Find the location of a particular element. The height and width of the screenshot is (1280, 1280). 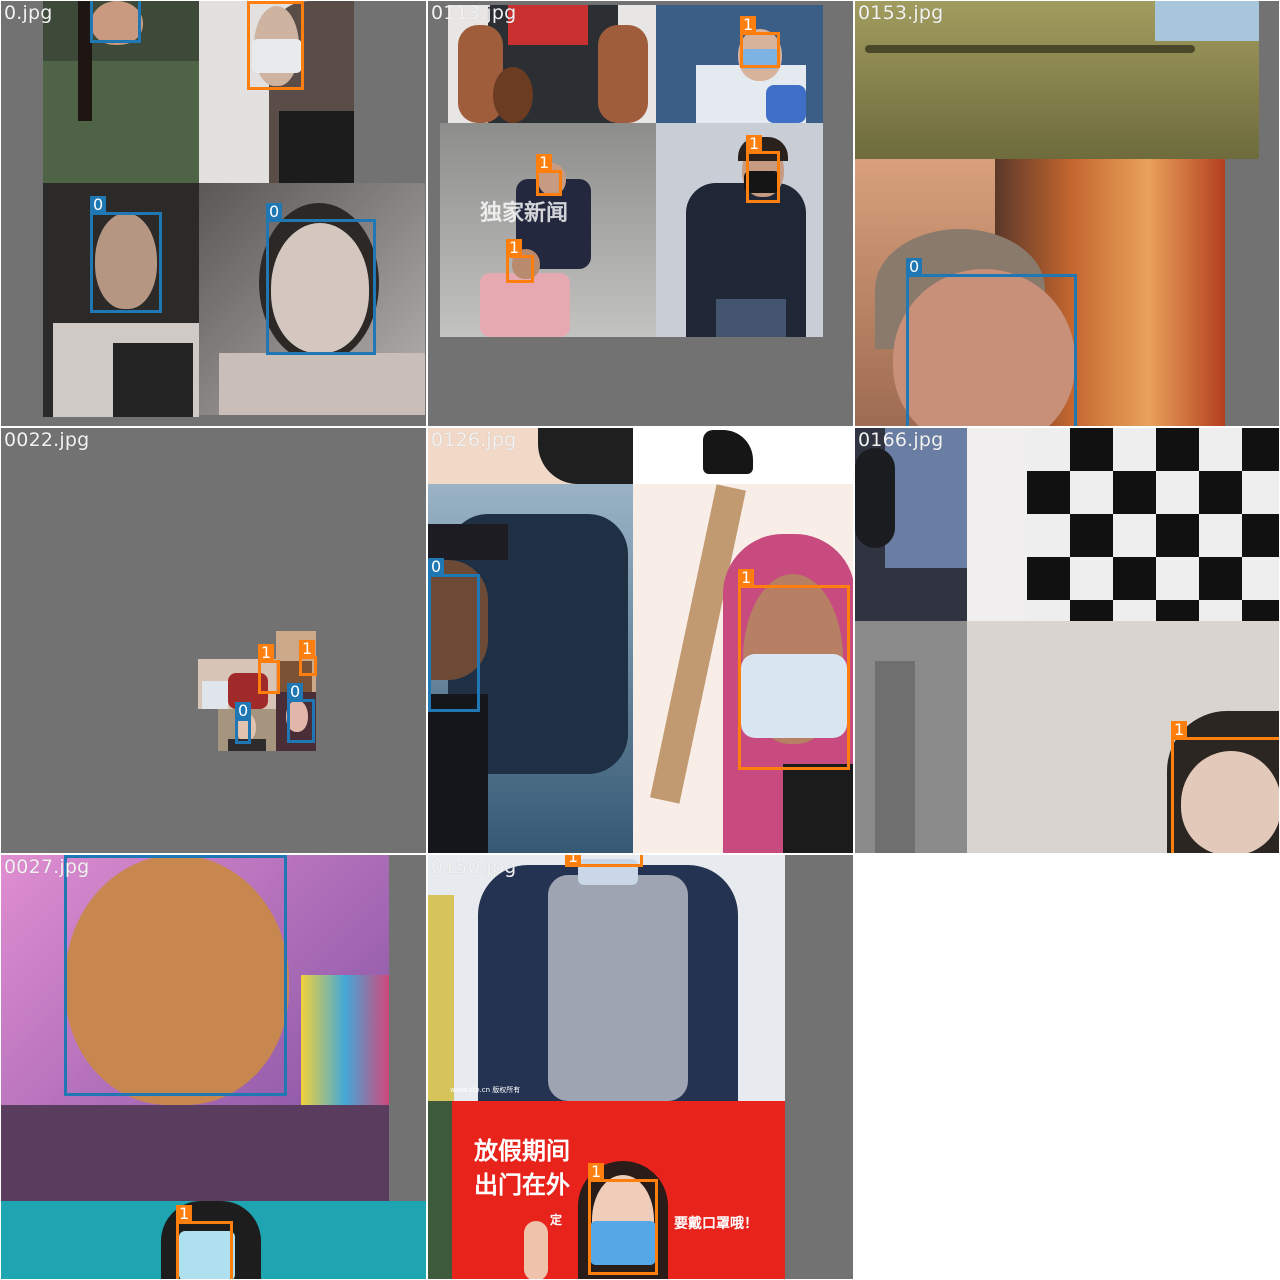

poster-left-text: 定 is located at coordinates (556, 1220).